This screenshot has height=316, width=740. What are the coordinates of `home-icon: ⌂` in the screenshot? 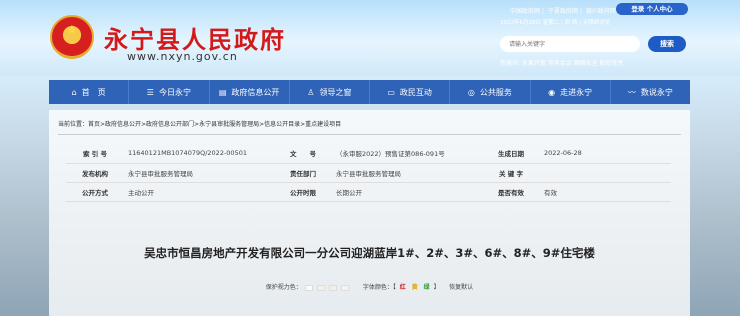 It's located at (74, 92).